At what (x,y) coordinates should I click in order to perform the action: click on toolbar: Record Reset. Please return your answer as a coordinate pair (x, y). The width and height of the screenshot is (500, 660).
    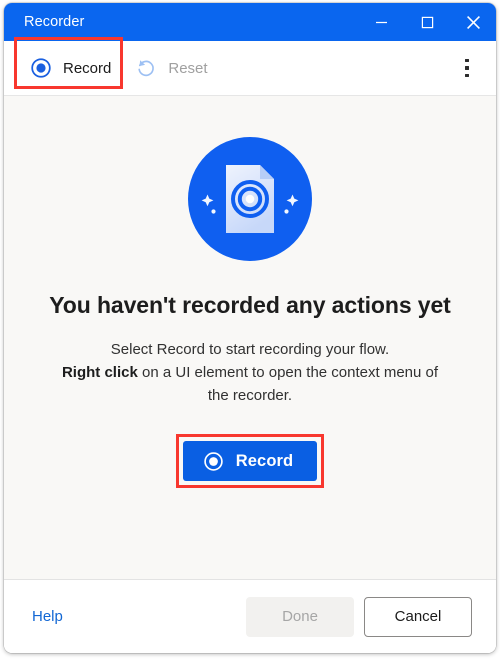
    Looking at the image, I should click on (250, 66).